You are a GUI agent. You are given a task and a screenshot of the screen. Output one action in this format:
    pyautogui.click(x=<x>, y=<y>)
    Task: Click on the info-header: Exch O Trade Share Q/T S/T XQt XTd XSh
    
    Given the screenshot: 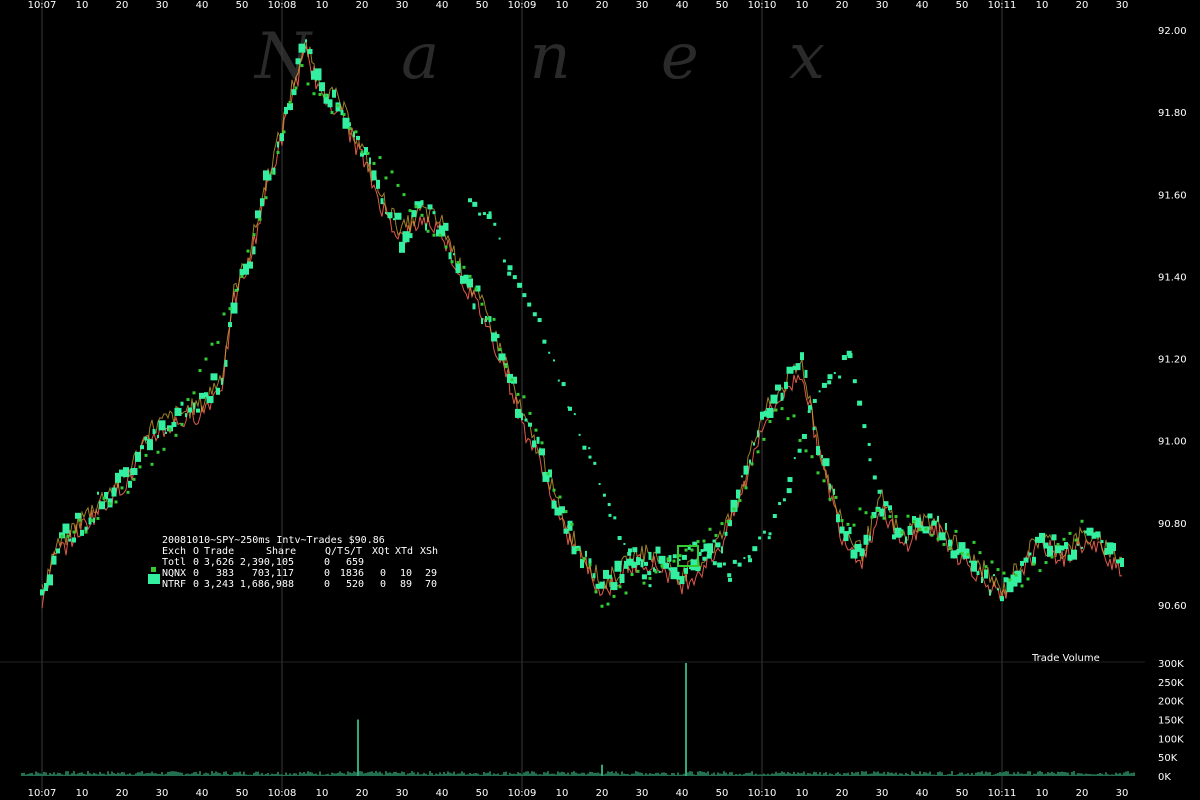 What is the action you would take?
    pyautogui.click(x=300, y=551)
    